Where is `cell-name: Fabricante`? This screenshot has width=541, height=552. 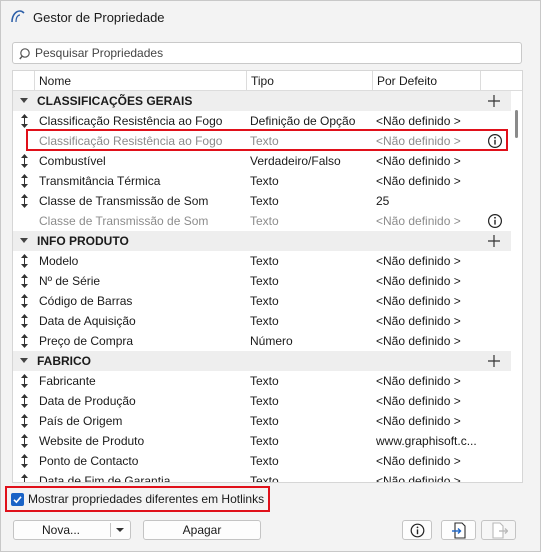
cell-name: Fabricante is located at coordinates (67, 381).